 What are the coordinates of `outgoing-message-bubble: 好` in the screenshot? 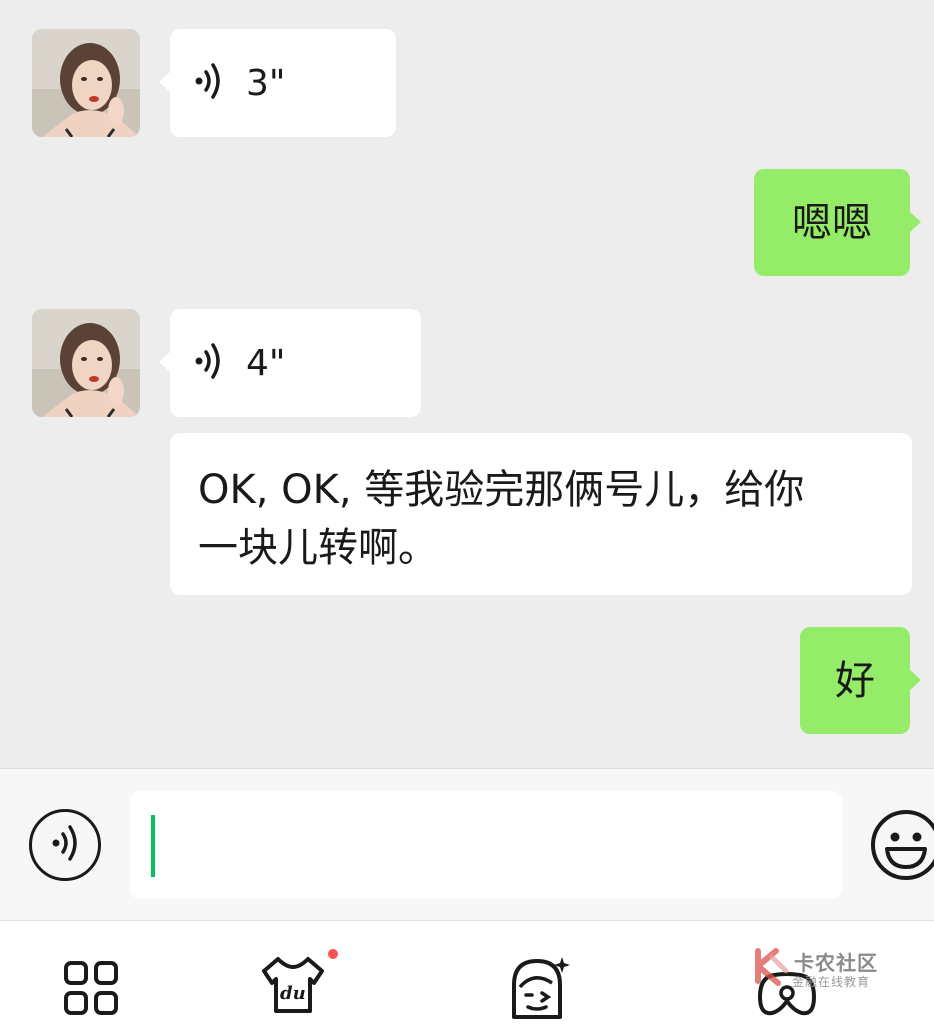 It's located at (860, 680).